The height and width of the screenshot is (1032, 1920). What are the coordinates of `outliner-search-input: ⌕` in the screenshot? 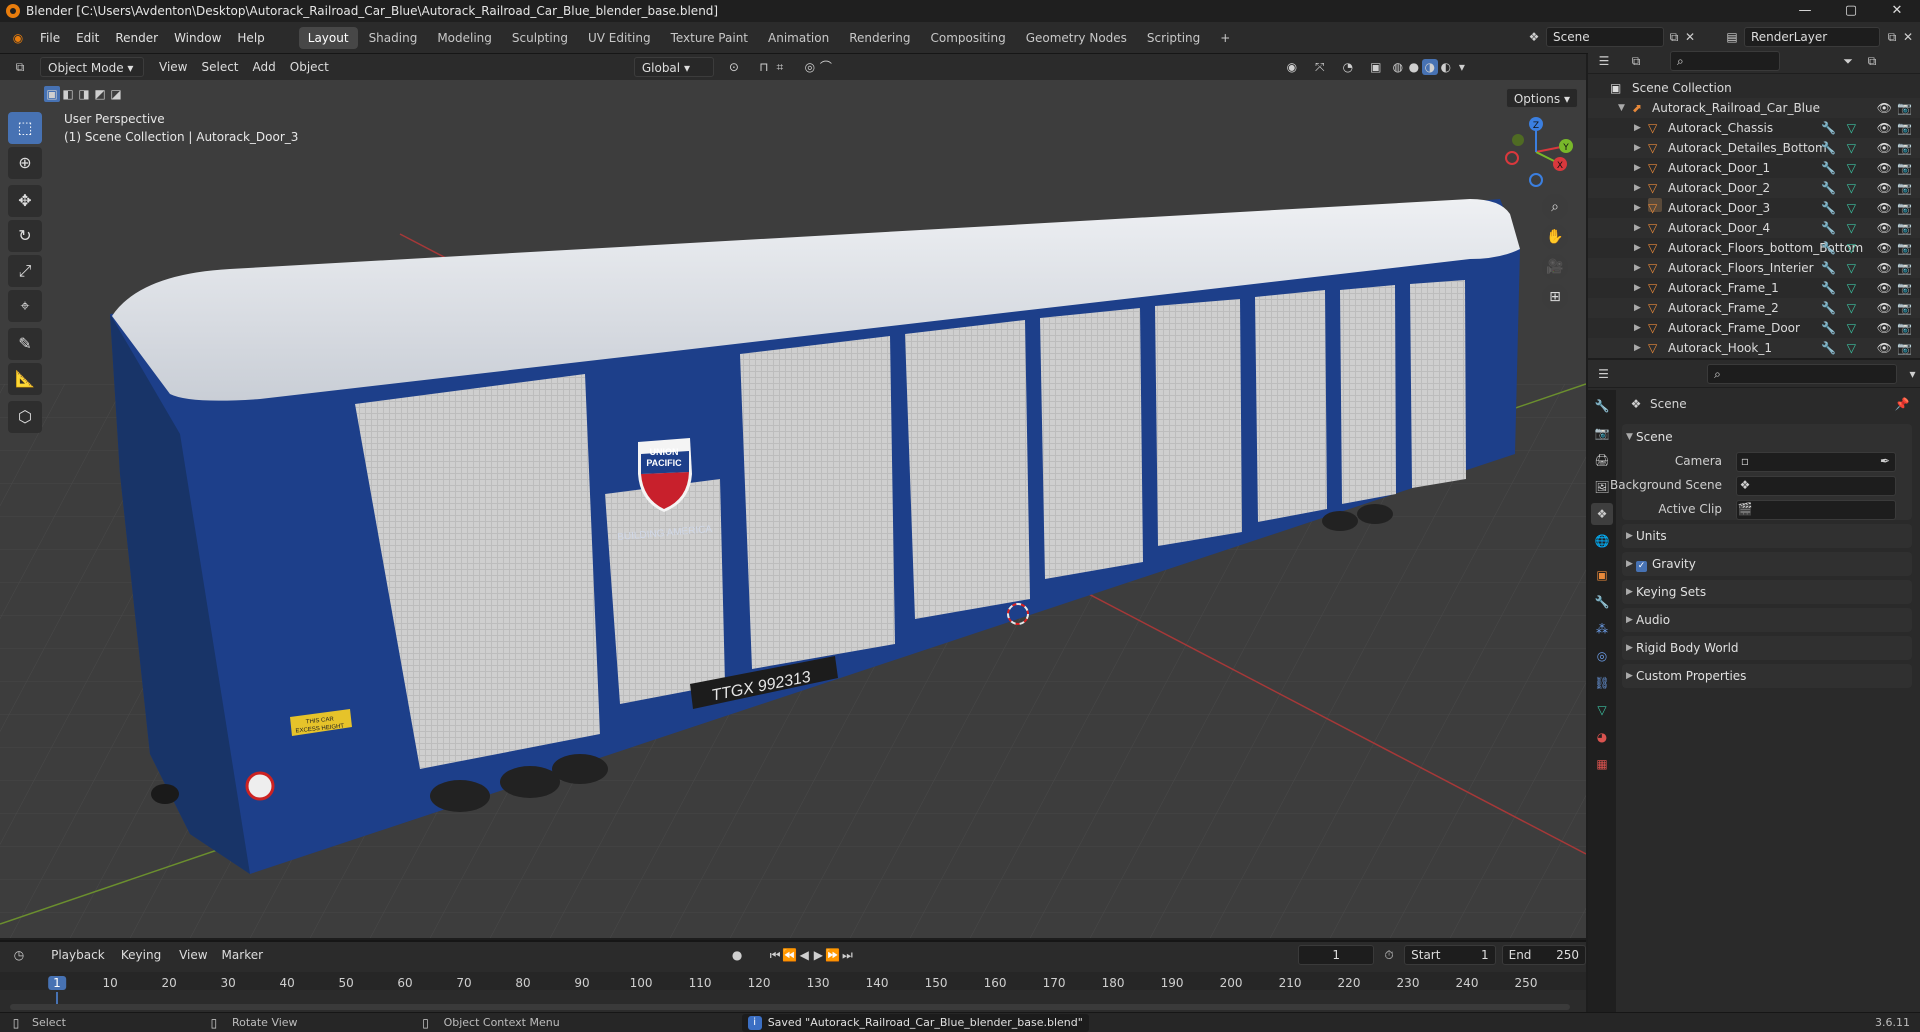 It's located at (1725, 60).